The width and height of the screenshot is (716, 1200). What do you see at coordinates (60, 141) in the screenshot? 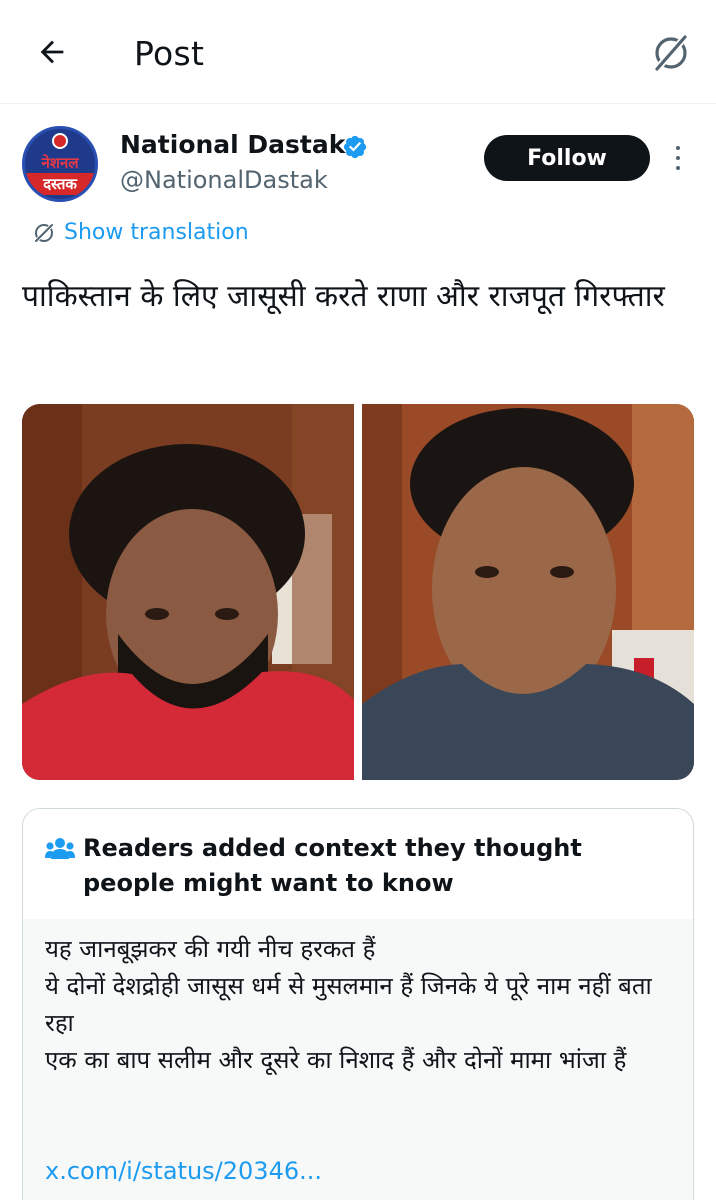
I see `logo-mark-icon` at bounding box center [60, 141].